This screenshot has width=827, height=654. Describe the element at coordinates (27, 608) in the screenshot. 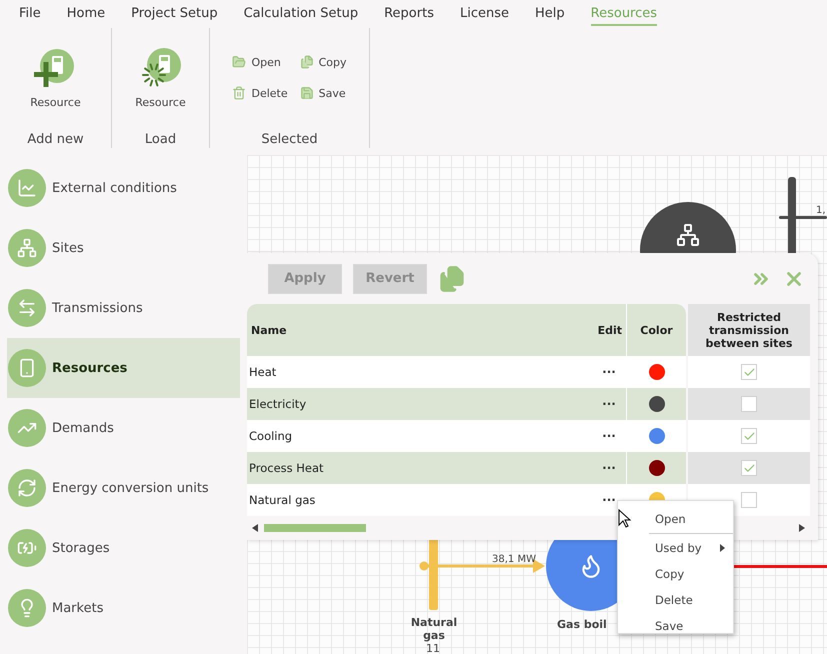

I see `lightbulb-icon` at that location.